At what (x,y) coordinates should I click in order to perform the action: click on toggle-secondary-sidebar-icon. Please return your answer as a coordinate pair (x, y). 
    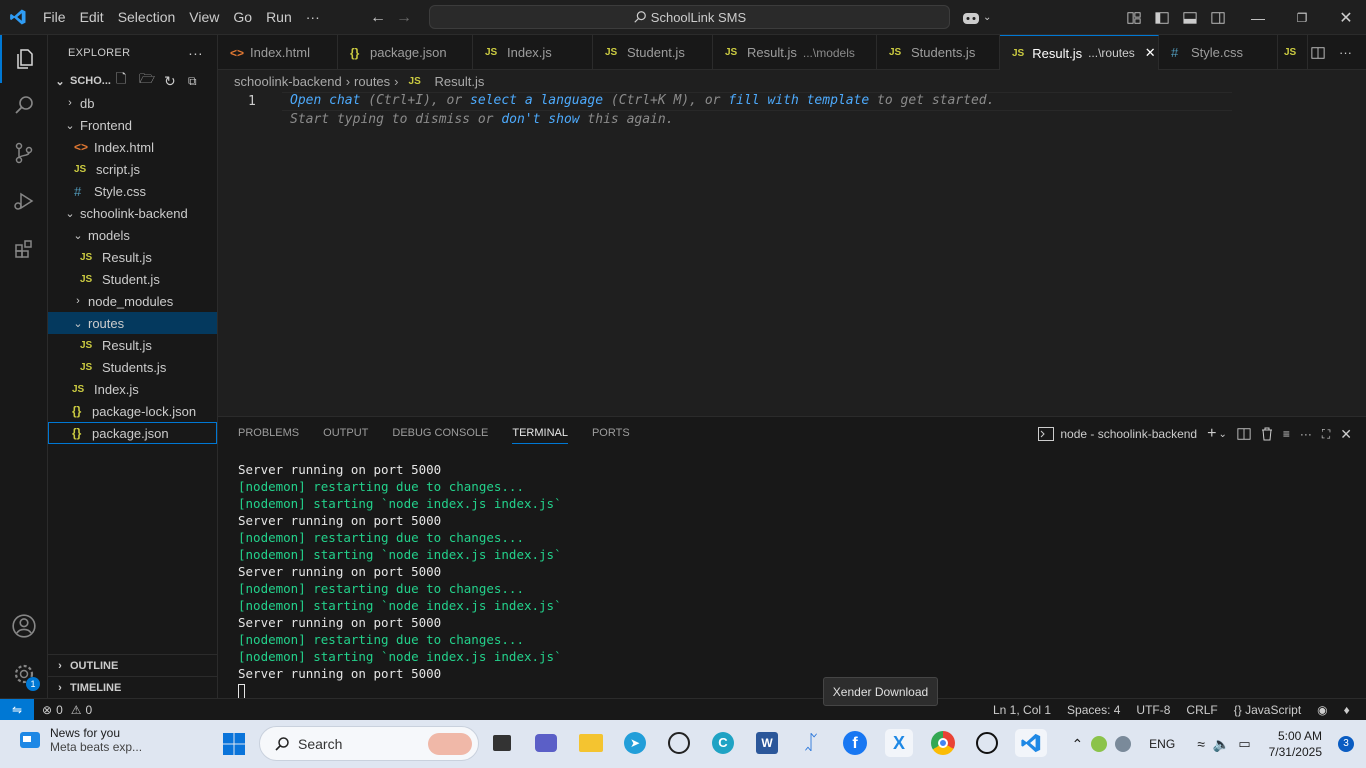
    Looking at the image, I should click on (1218, 18).